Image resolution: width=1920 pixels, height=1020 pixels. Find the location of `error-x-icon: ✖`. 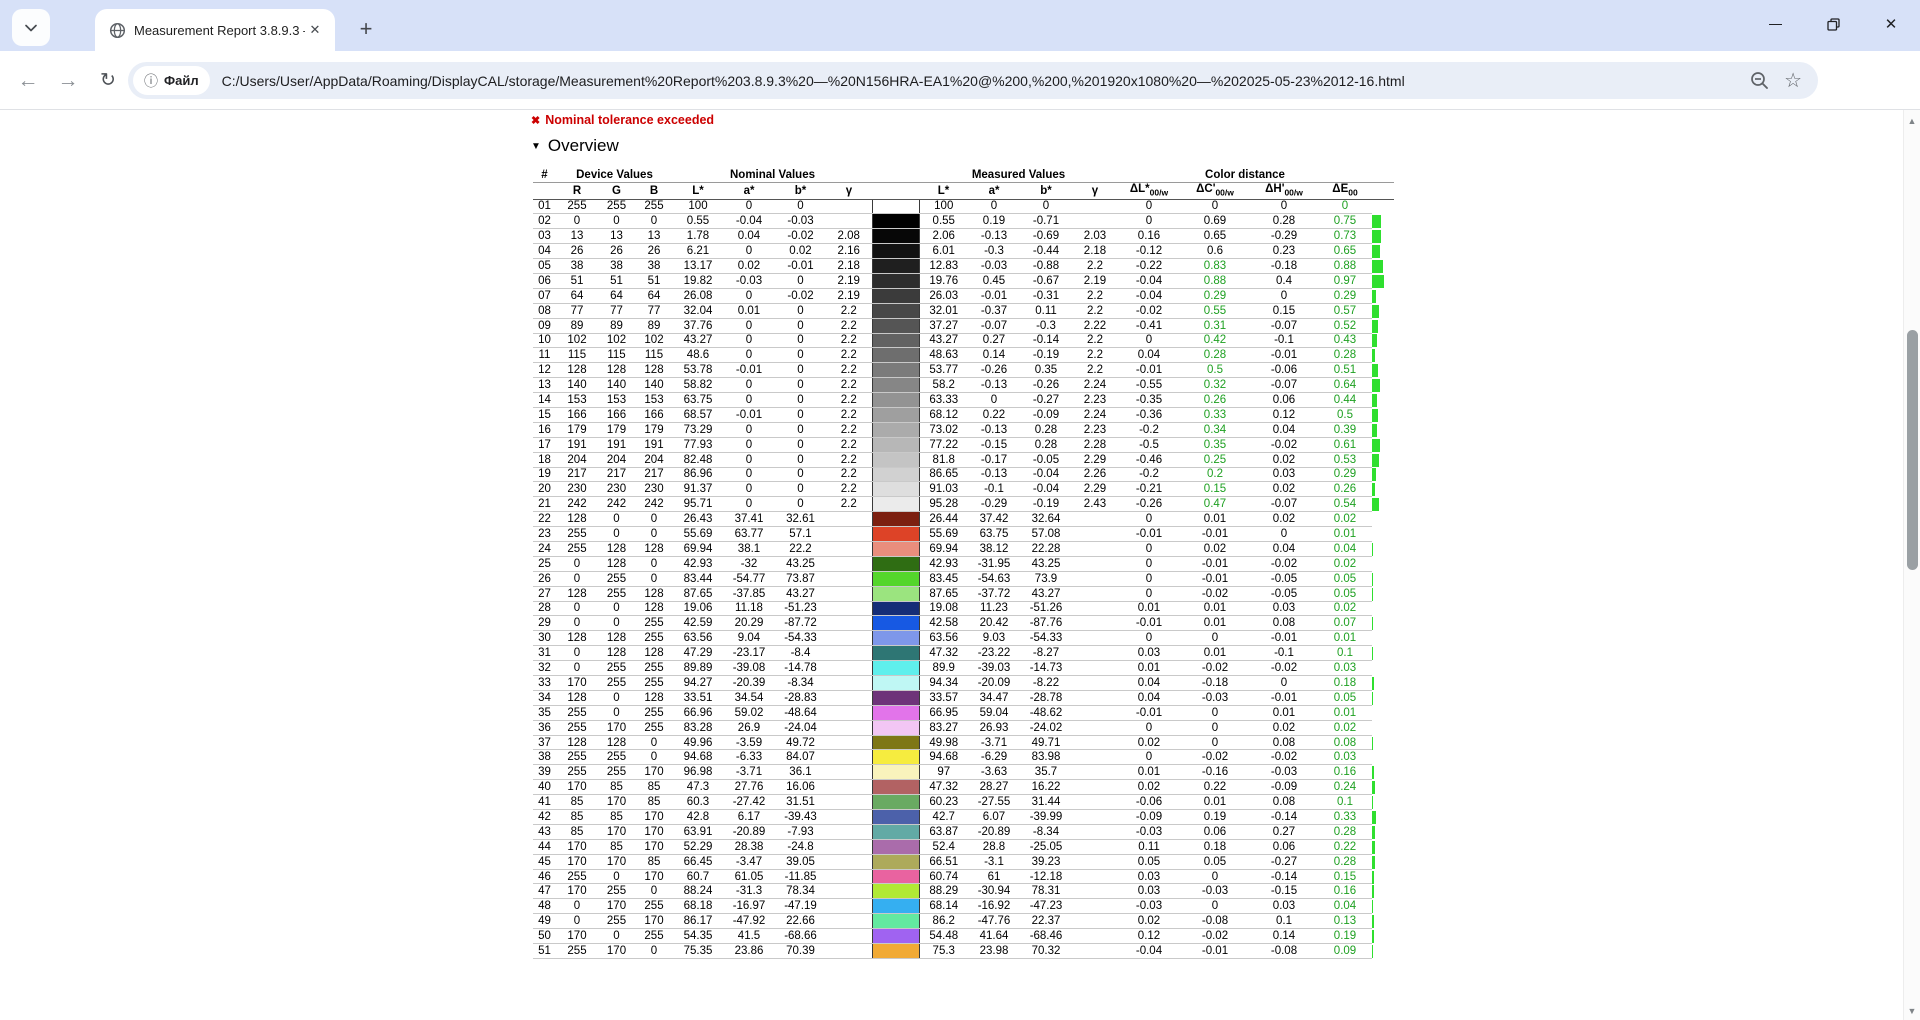

error-x-icon: ✖ is located at coordinates (536, 121).